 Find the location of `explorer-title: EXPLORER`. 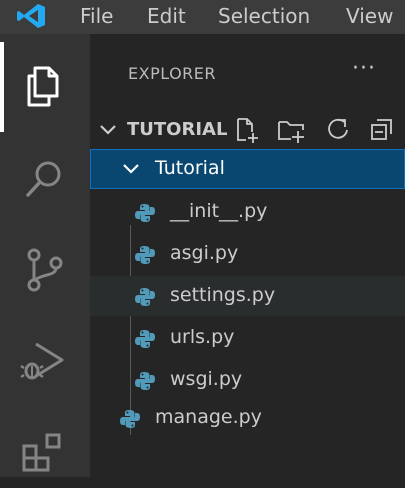

explorer-title: EXPLORER is located at coordinates (172, 73).